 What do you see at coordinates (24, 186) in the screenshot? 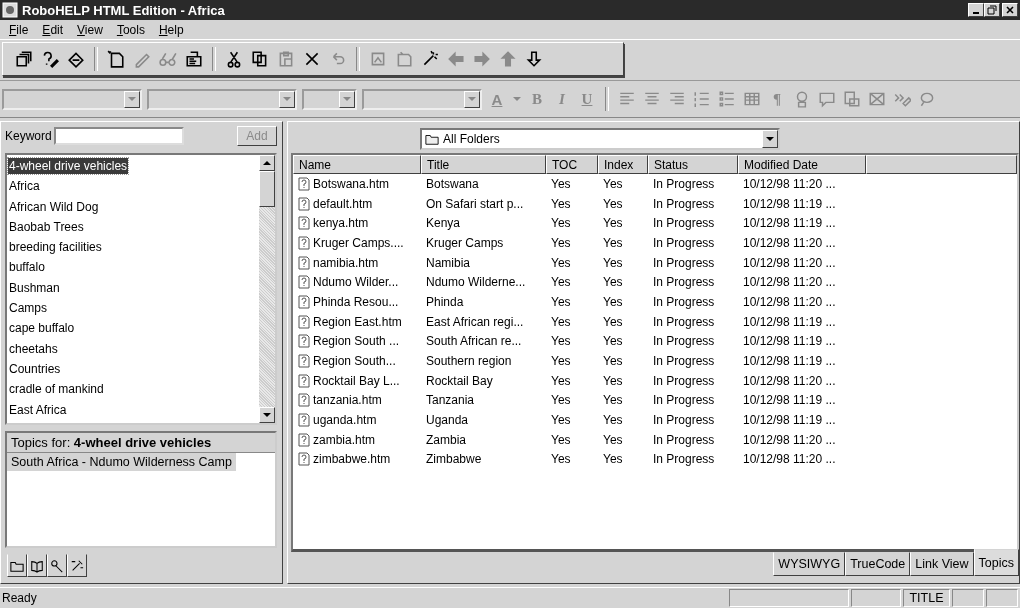
I see `keyword-item: Africa` at bounding box center [24, 186].